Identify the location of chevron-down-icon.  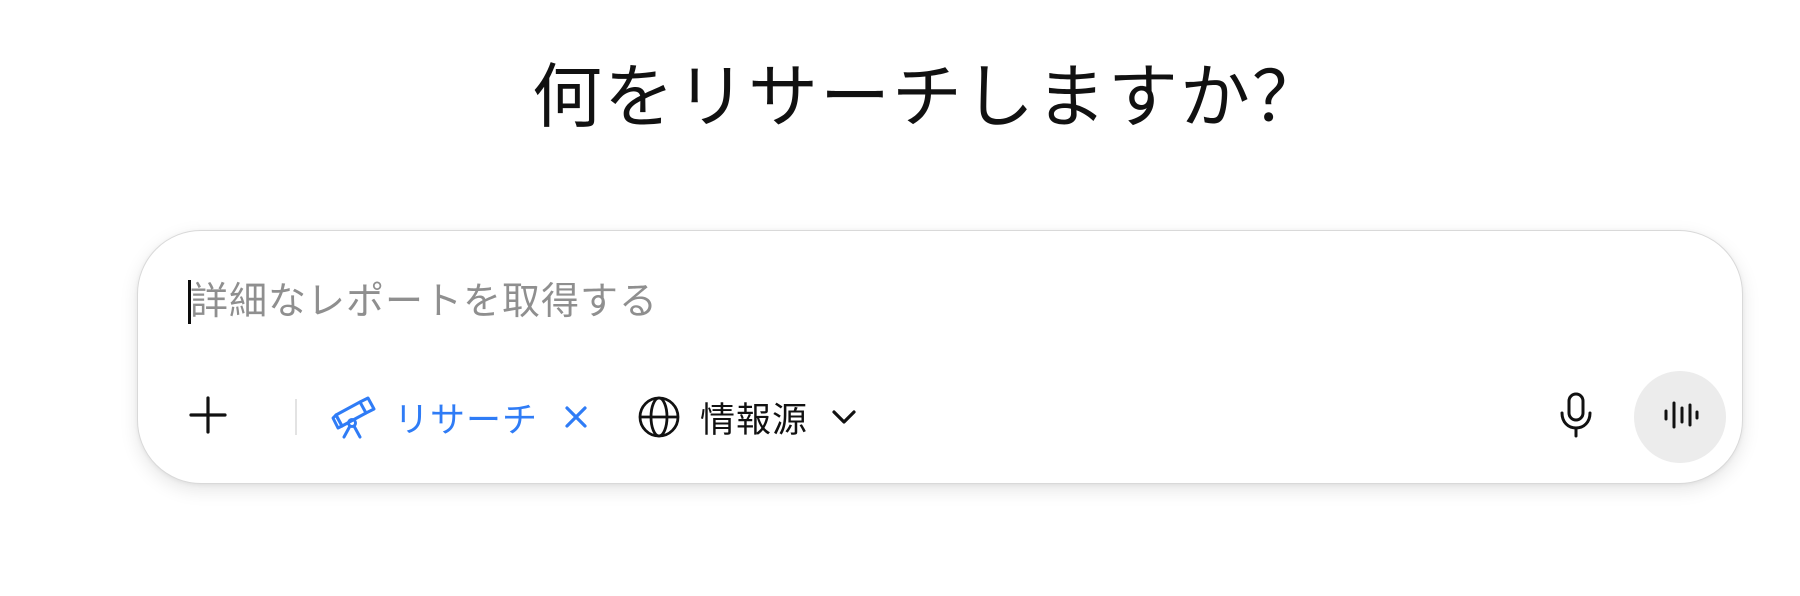
(844, 417).